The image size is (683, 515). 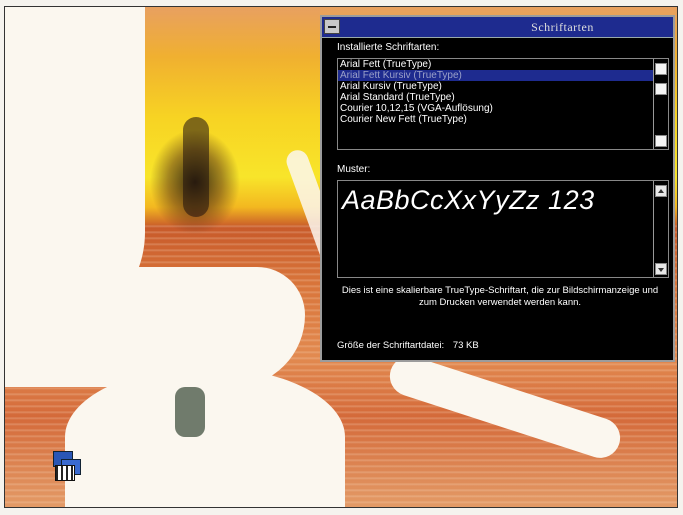 I want to click on system-menu-button, so click(x=332, y=26).